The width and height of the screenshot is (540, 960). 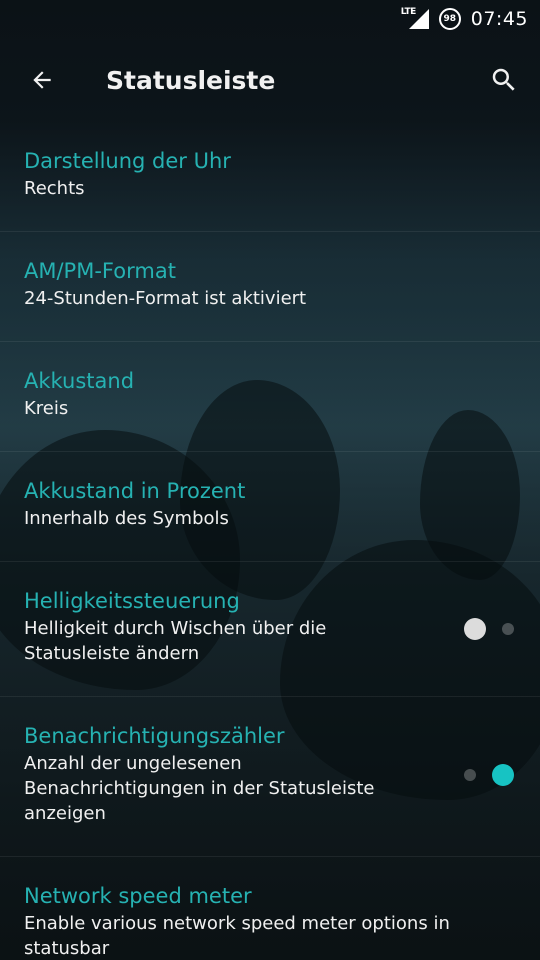 I want to click on setting-summary: Innerhalb des Symbols, so click(x=126, y=518).